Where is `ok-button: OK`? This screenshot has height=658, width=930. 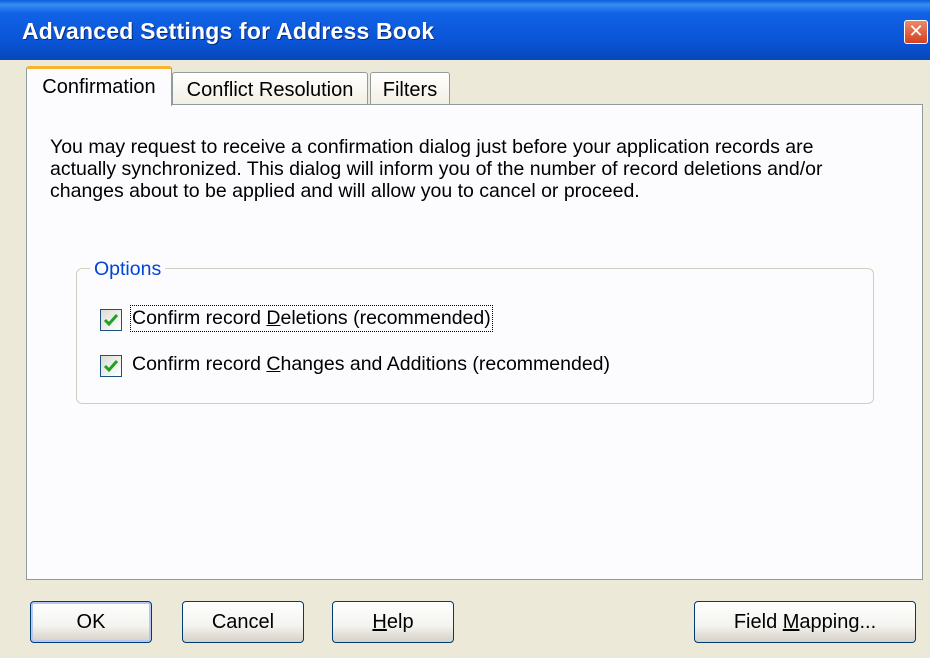
ok-button: OK is located at coordinates (91, 622).